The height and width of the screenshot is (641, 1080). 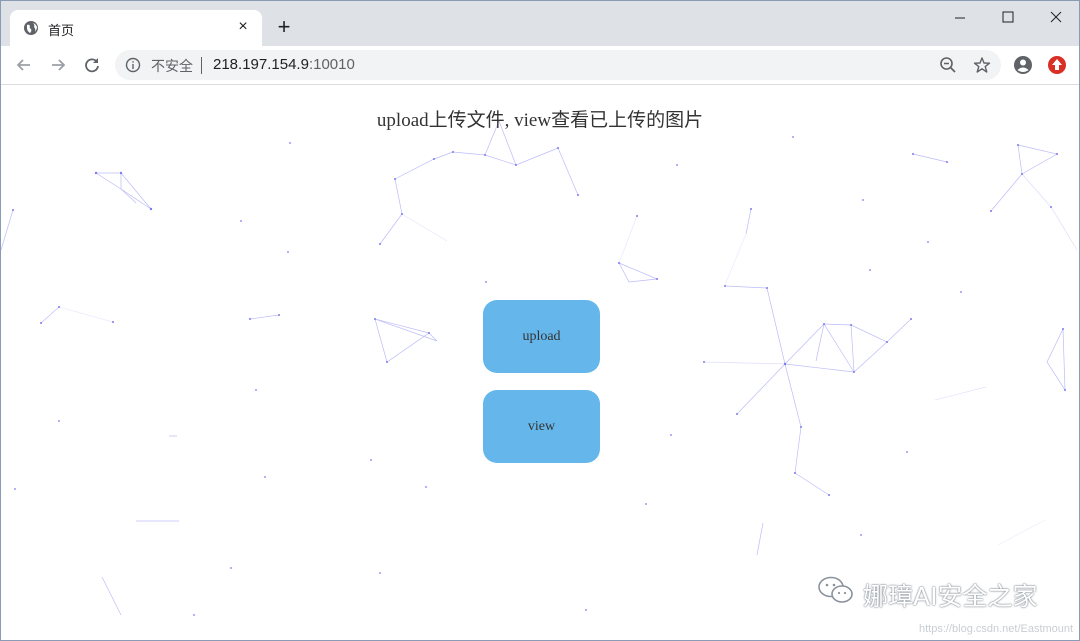 What do you see at coordinates (960, 18) in the screenshot?
I see `minimize-icon` at bounding box center [960, 18].